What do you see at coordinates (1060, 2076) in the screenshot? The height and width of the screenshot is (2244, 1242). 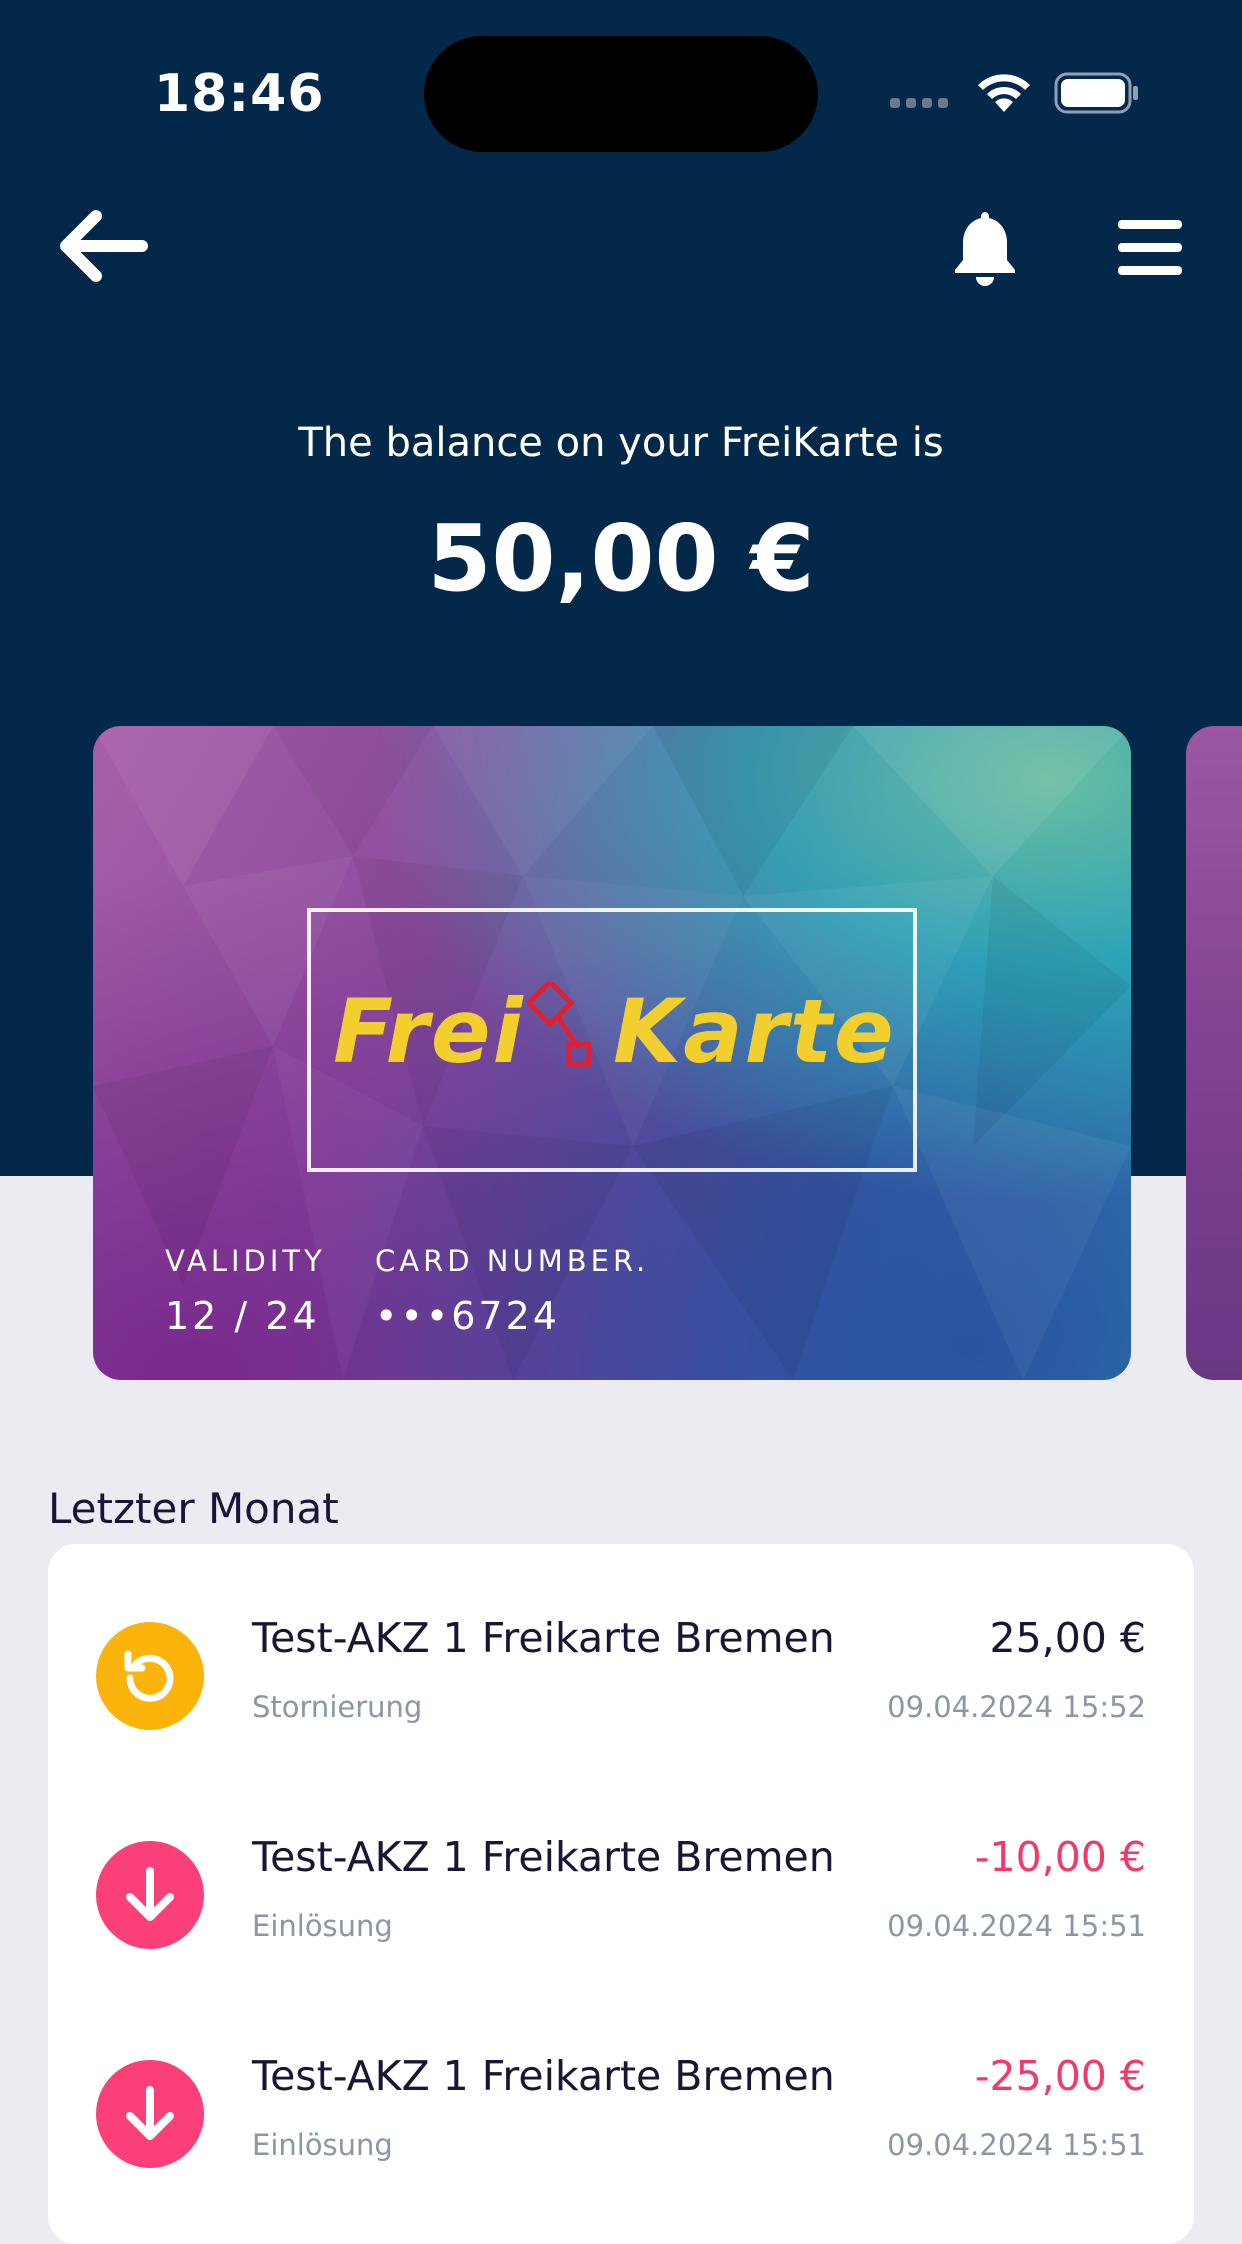 I see `transaction-amount: -25,00 €` at bounding box center [1060, 2076].